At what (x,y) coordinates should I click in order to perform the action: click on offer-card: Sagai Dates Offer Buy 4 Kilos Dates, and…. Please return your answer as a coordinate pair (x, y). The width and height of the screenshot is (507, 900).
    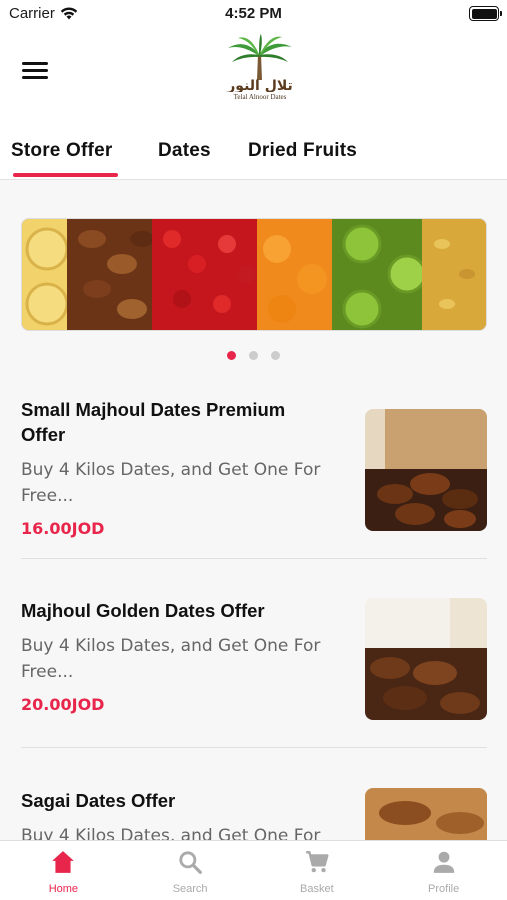
    Looking at the image, I should click on (254, 818).